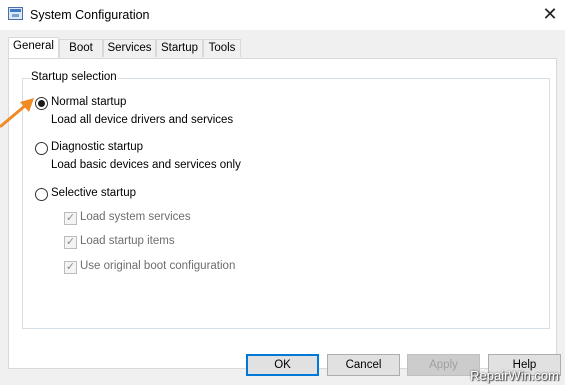  I want to click on selective-startup-label: Selective startup, so click(93, 193).